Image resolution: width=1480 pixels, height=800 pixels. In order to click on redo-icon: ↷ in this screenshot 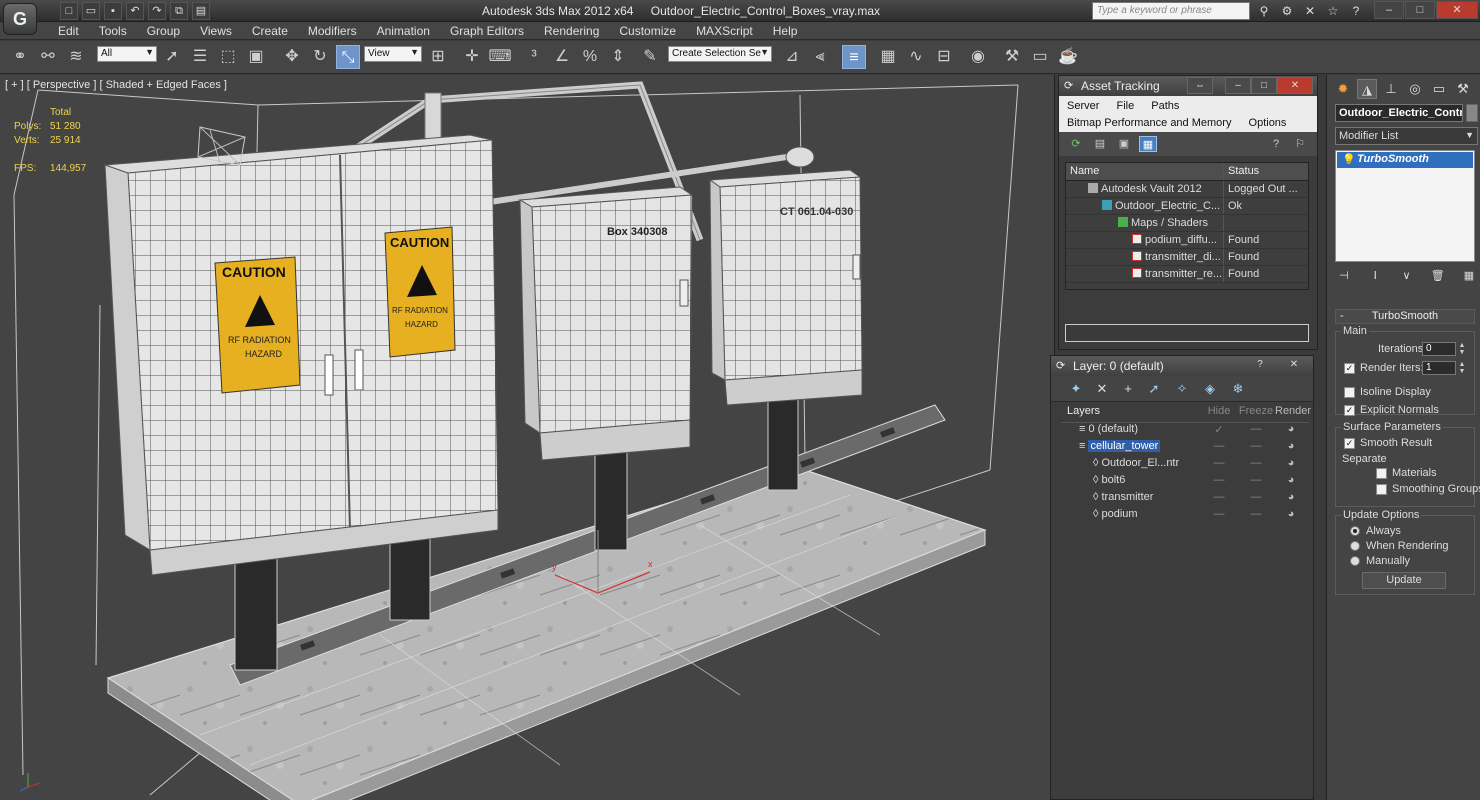, I will do `click(157, 11)`.